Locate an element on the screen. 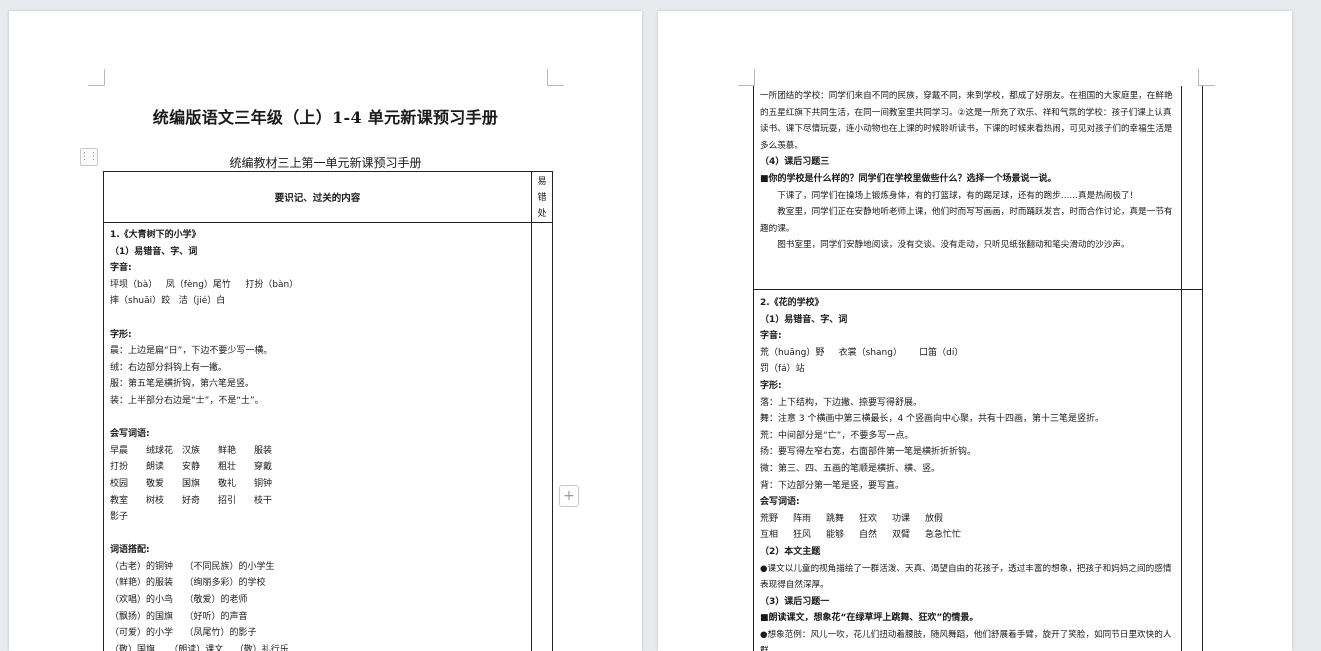 This screenshot has height=651, width=1321. vocab-word: 阵雨 is located at coordinates (802, 518).